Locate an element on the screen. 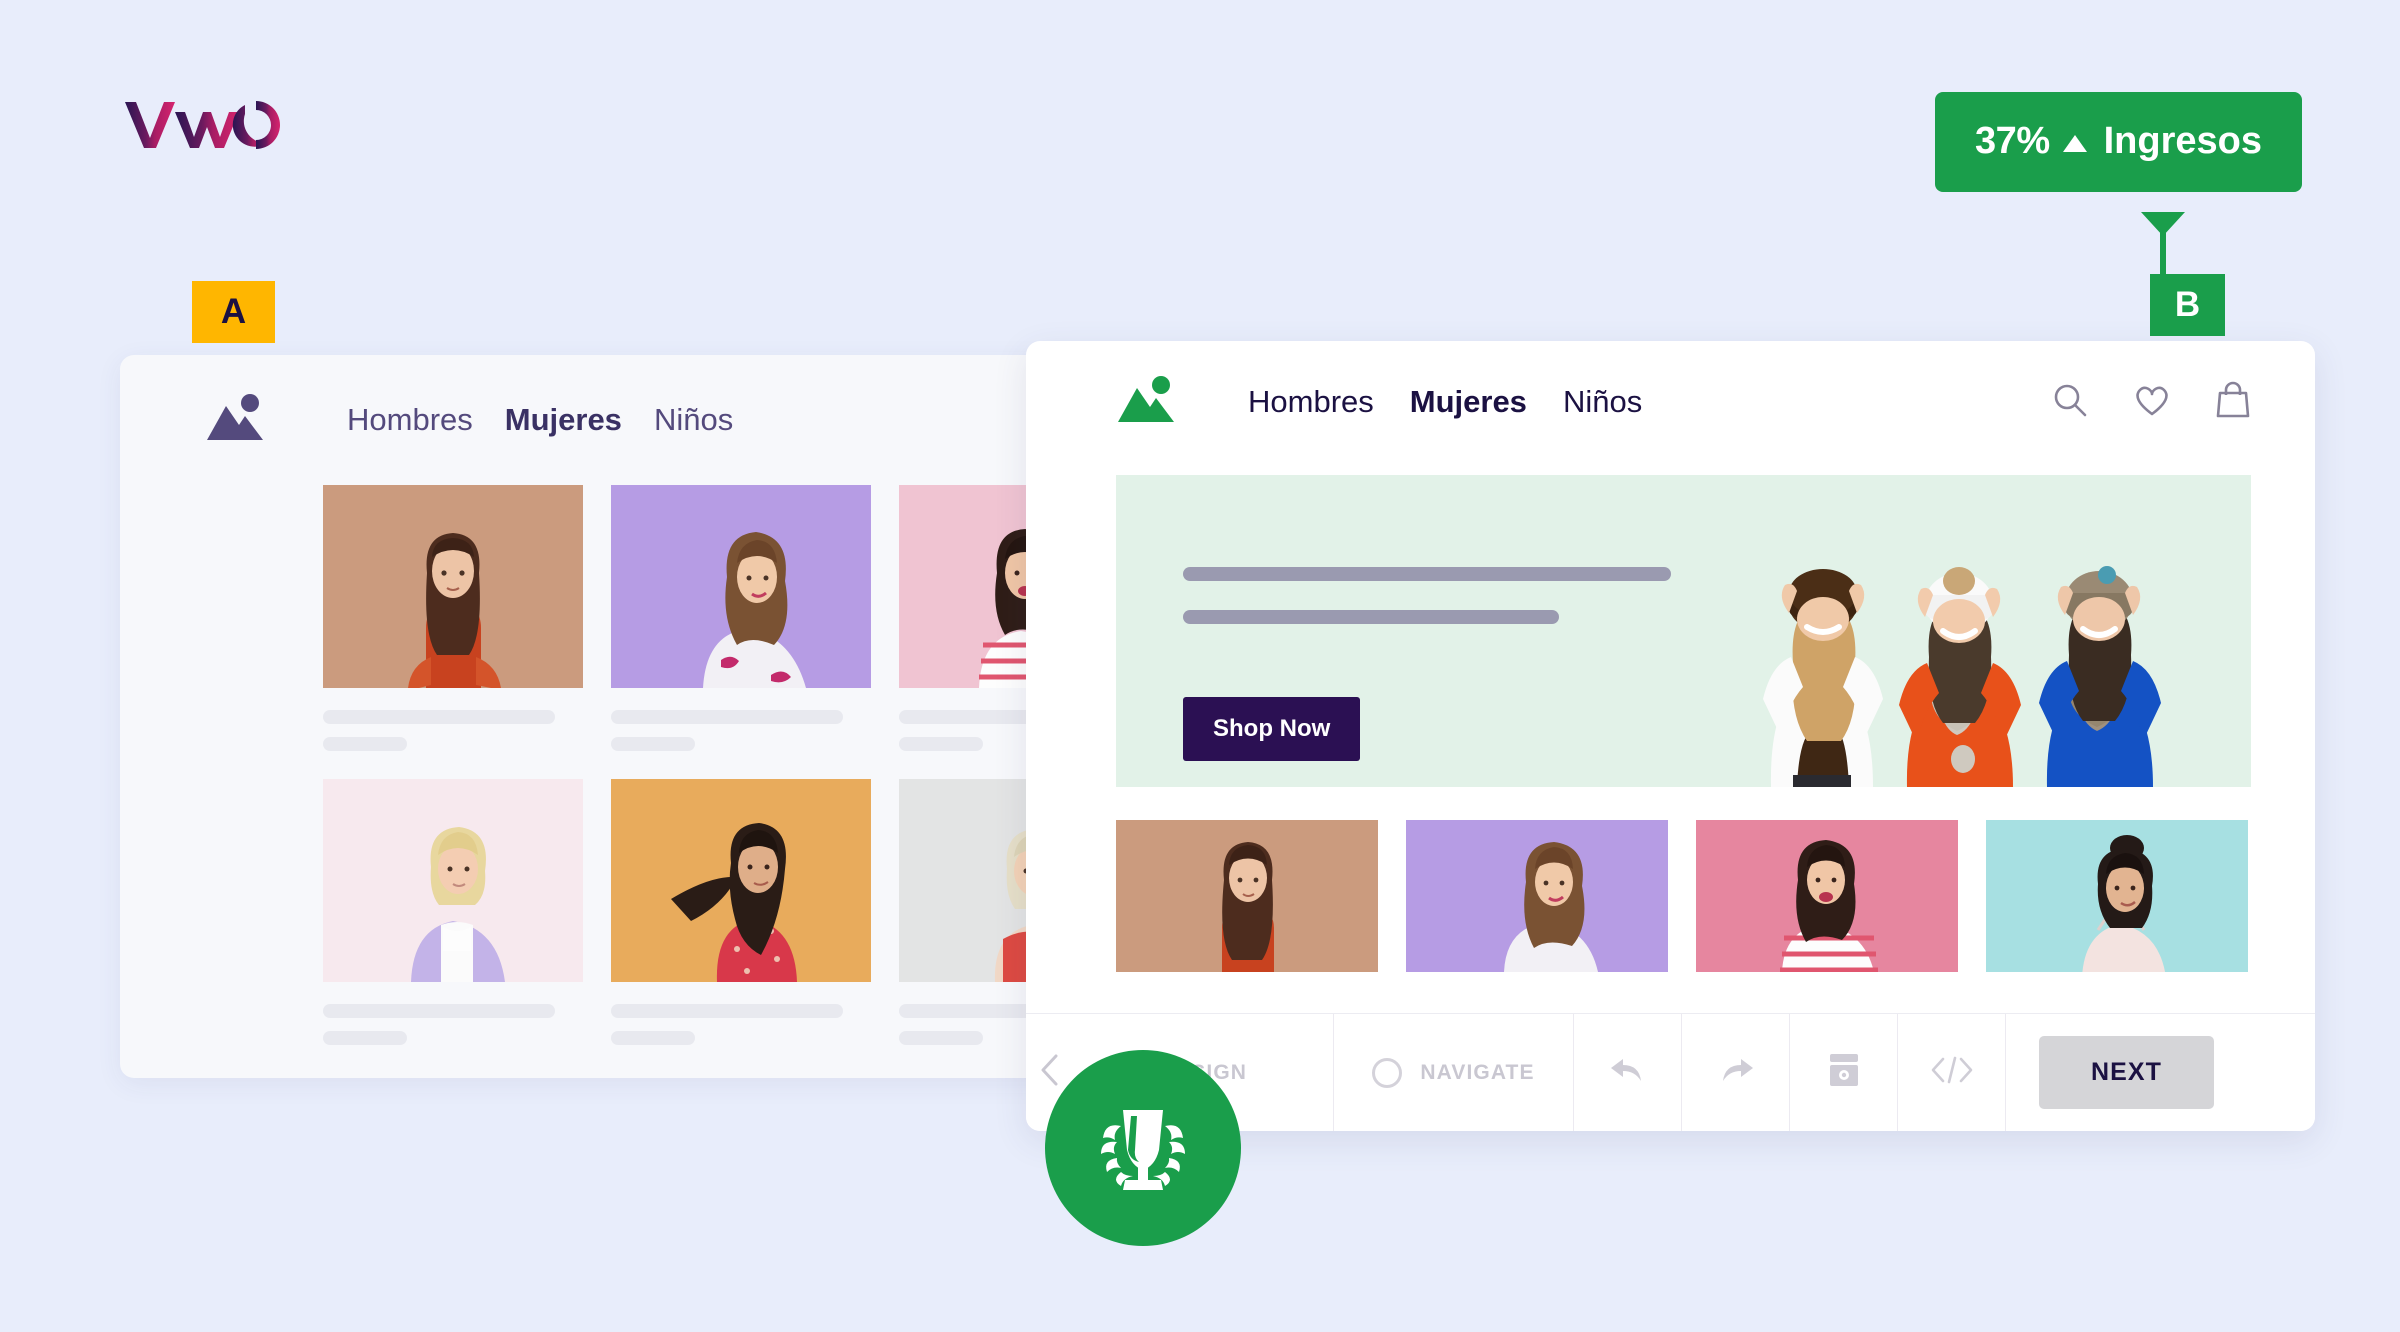 Image resolution: width=2400 pixels, height=1332 pixels. variant-b-nav-links: Hombres Mujeres Niños is located at coordinates (1445, 402).